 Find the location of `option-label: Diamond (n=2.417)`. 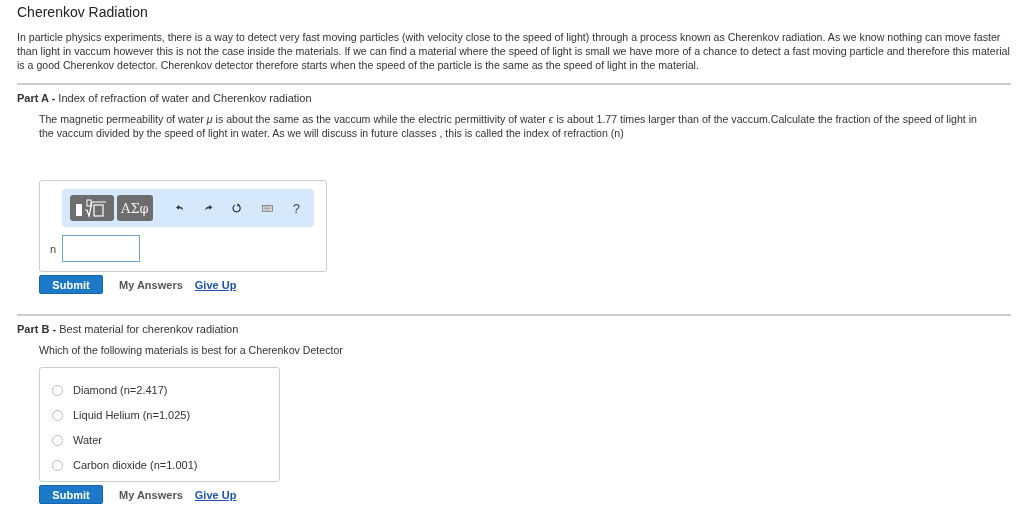

option-label: Diamond (n=2.417) is located at coordinates (120, 390).